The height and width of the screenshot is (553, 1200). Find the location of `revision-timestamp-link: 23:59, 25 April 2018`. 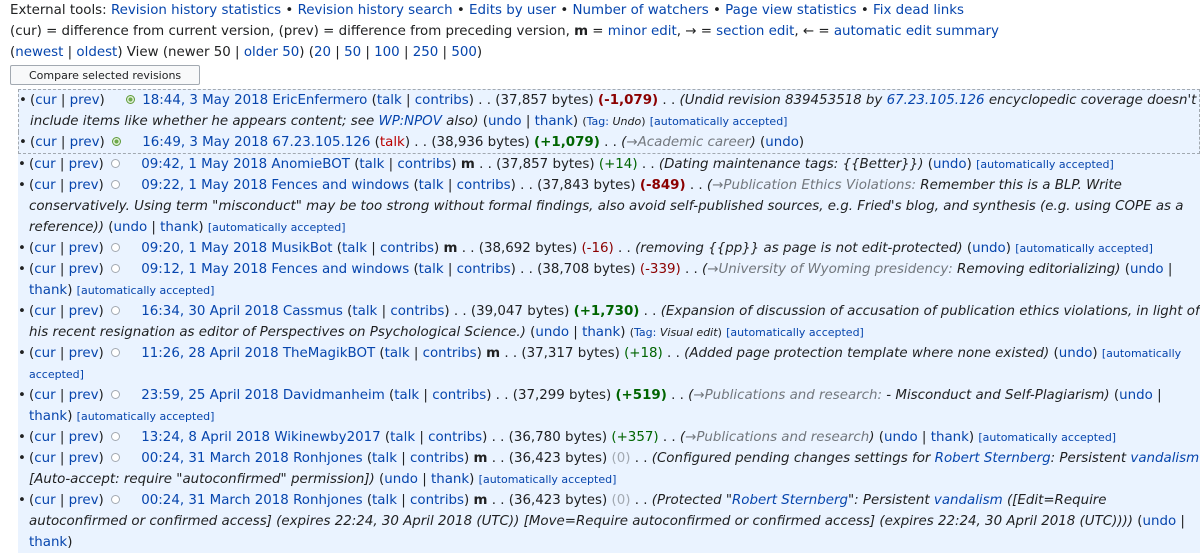

revision-timestamp-link: 23:59, 25 April 2018 is located at coordinates (209, 395).